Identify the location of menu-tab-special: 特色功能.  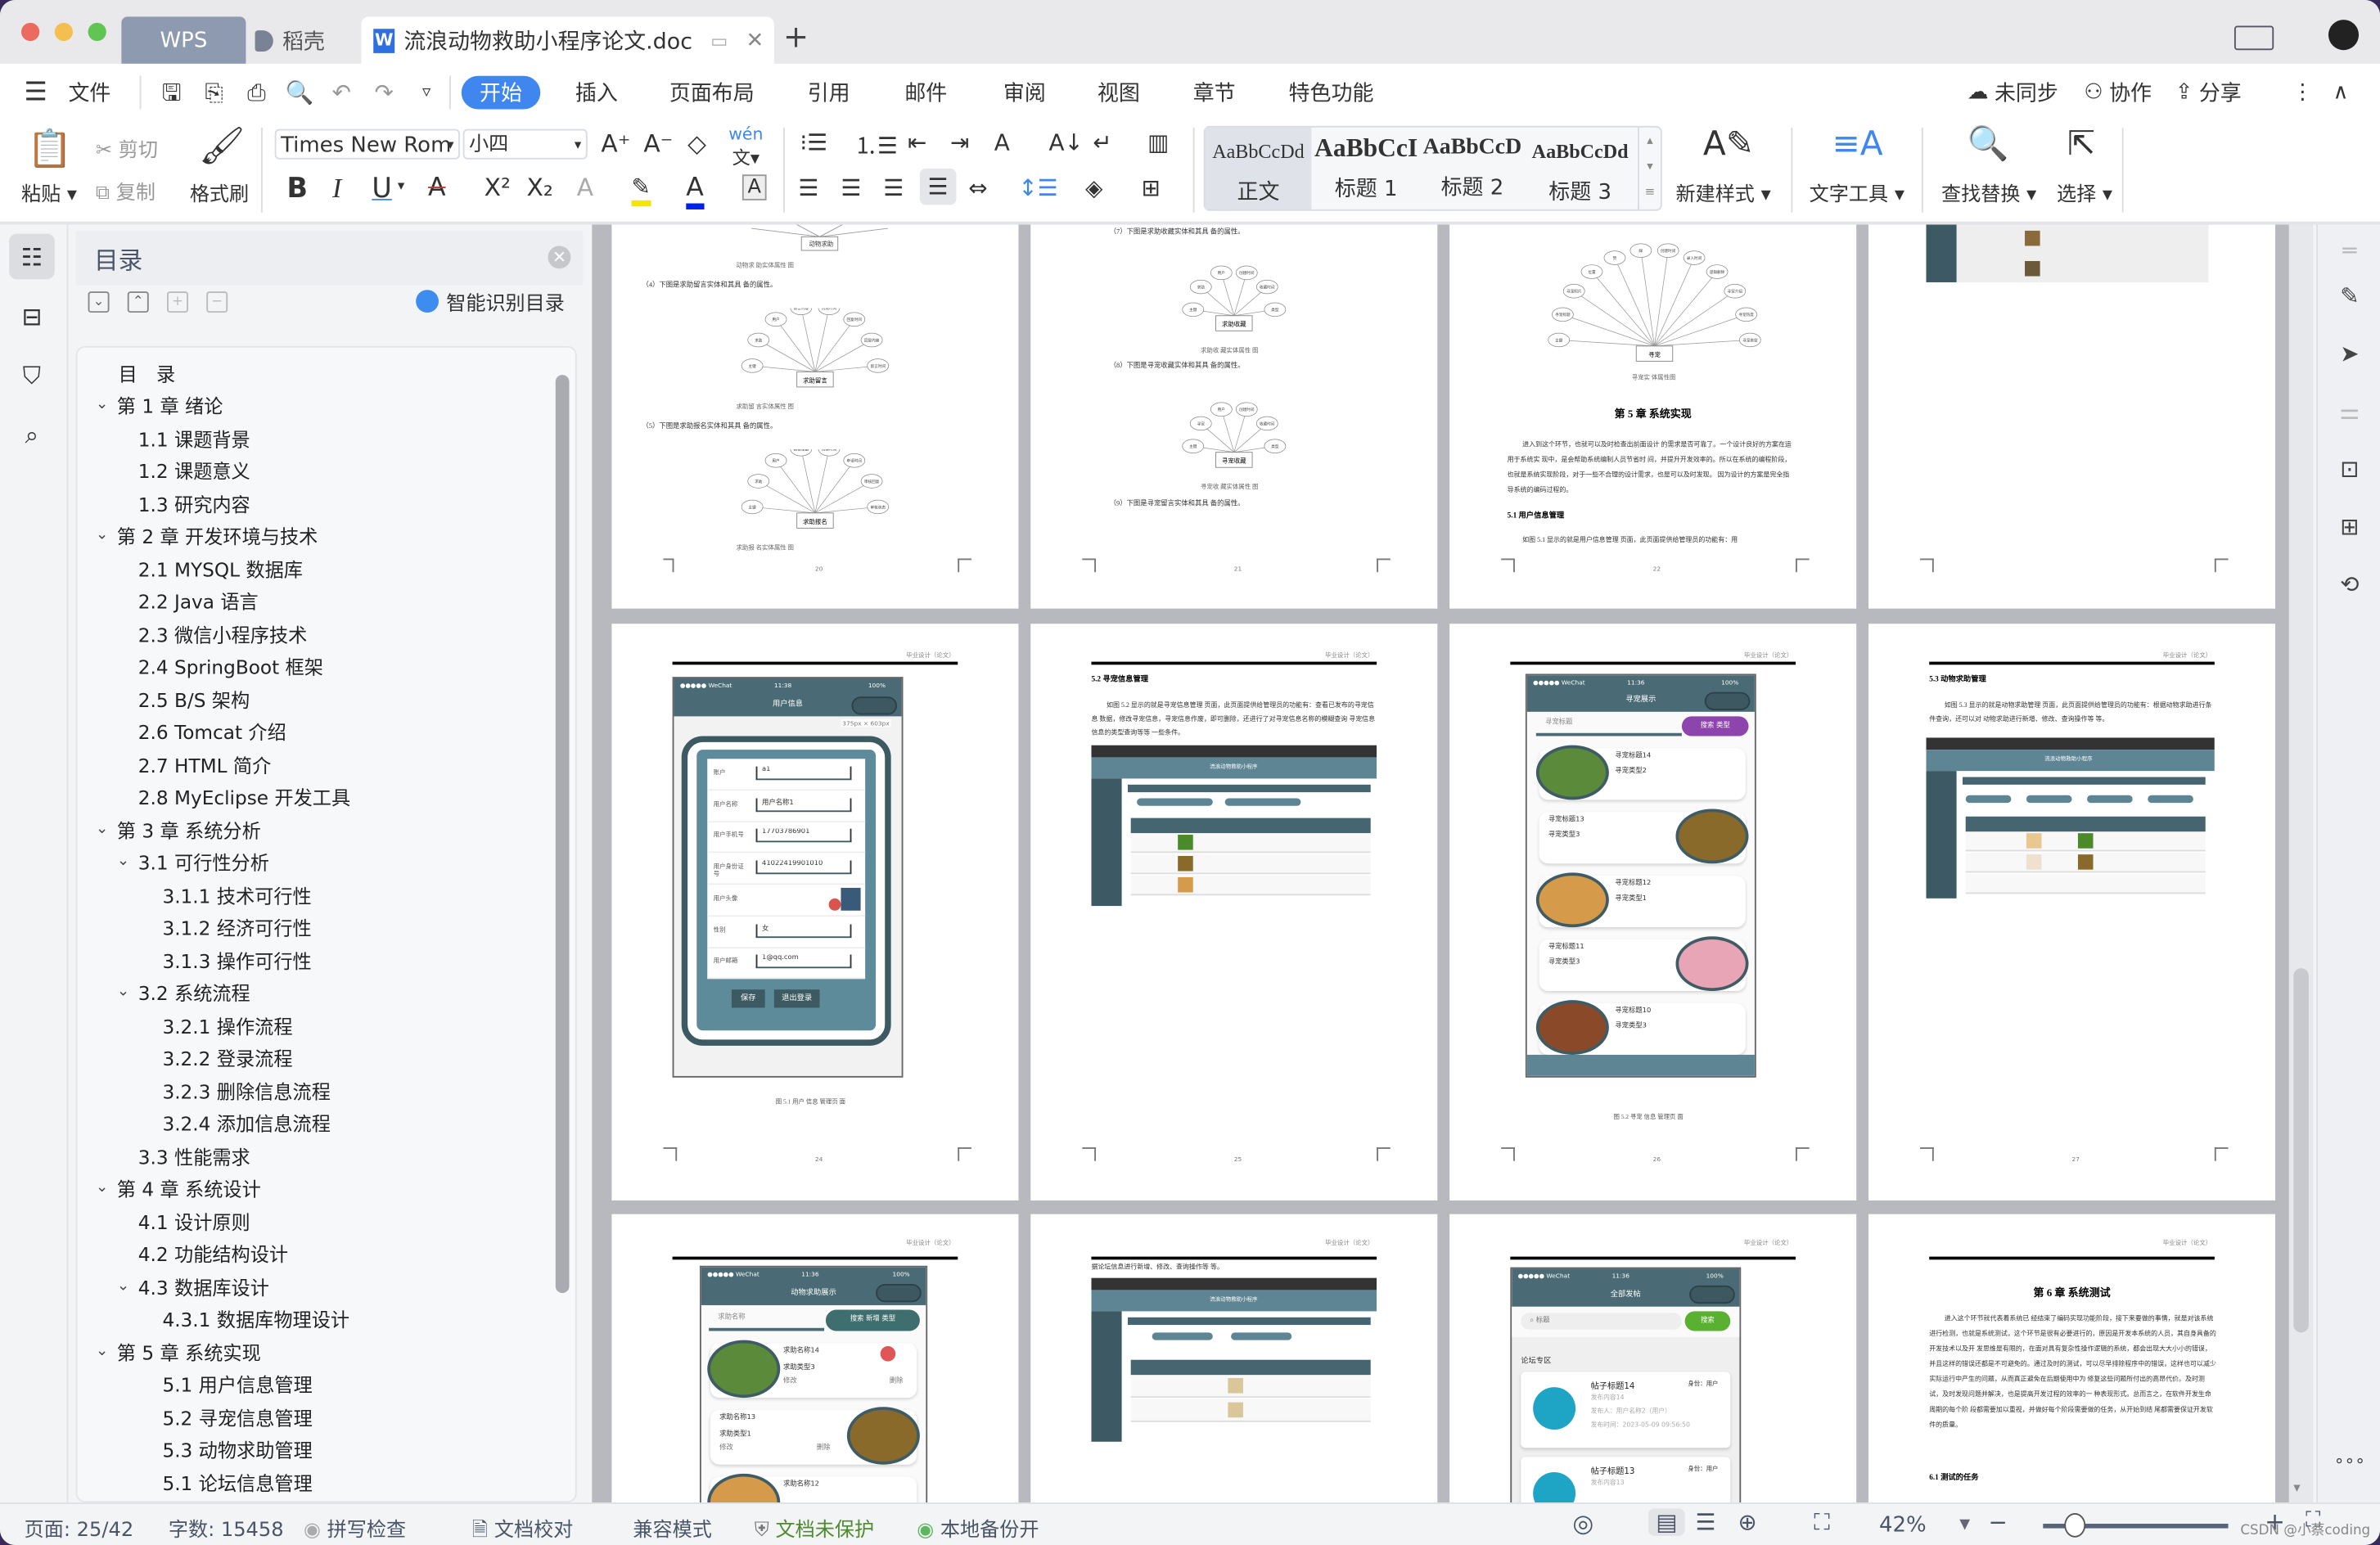
(1331, 92).